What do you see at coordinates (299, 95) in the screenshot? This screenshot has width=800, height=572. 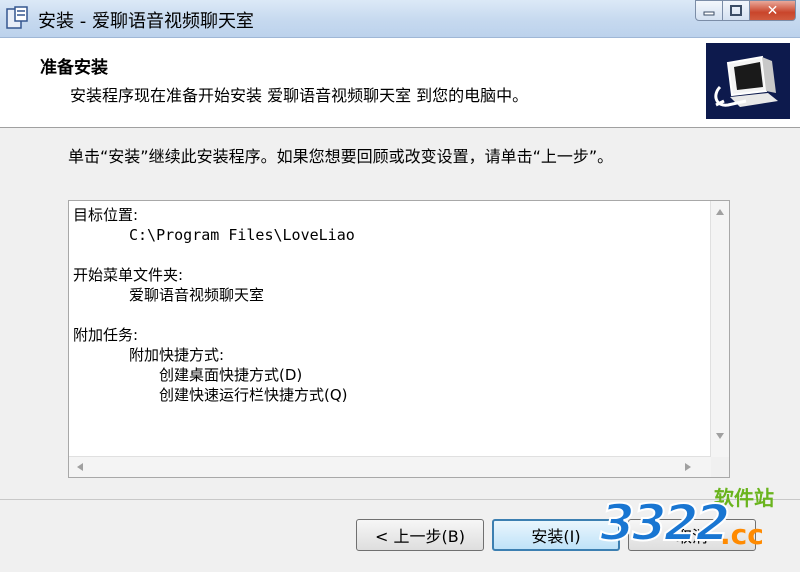 I see `page-description: 安装程序现在准备开始安装 爱聊语音视频聊天室 到您的电脑中。` at bounding box center [299, 95].